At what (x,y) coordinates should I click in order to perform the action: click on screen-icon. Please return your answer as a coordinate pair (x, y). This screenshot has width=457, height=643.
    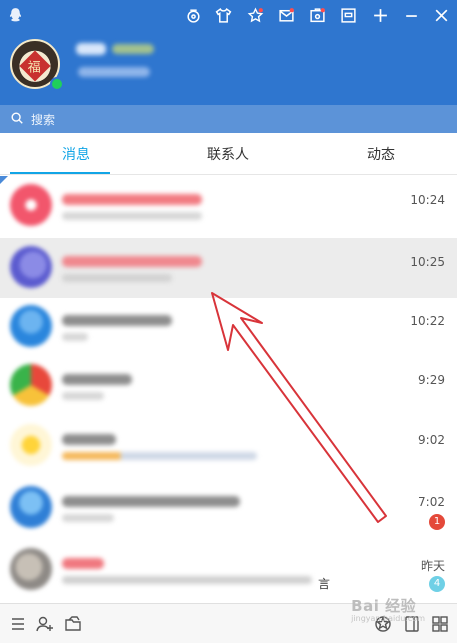
    Looking at the image, I should click on (348, 15).